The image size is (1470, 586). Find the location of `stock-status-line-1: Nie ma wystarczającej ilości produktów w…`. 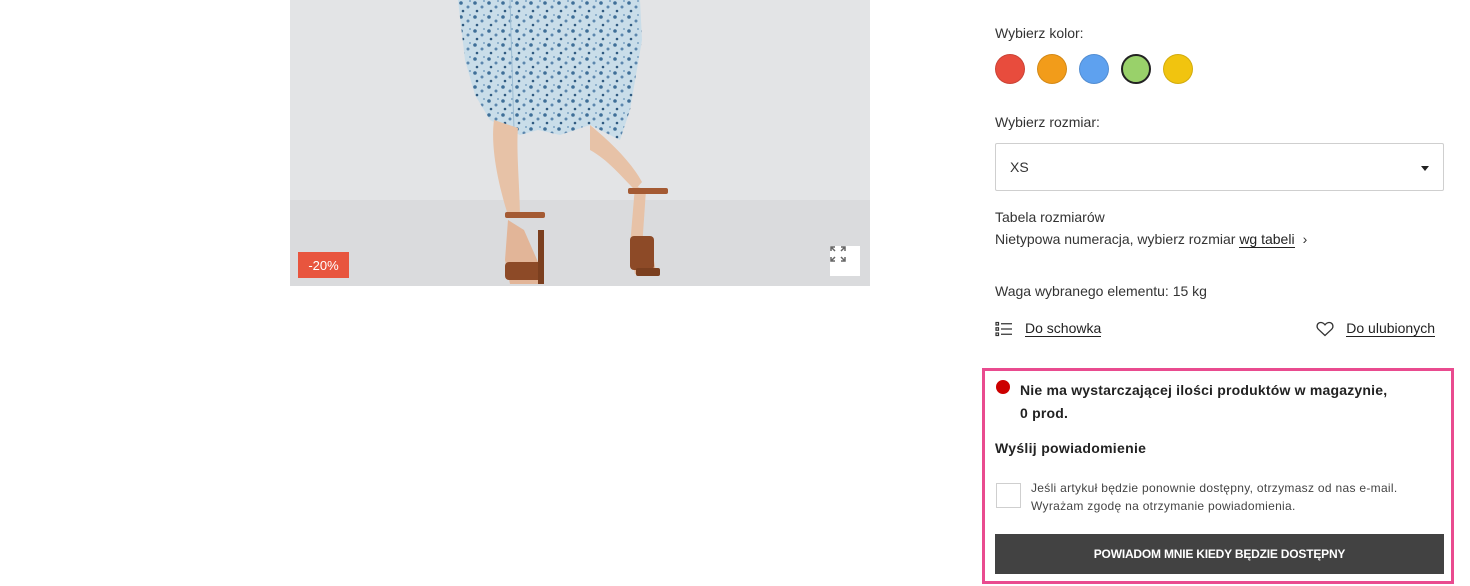

stock-status-line-1: Nie ma wystarczającej ilości produktów w… is located at coordinates (1204, 390).